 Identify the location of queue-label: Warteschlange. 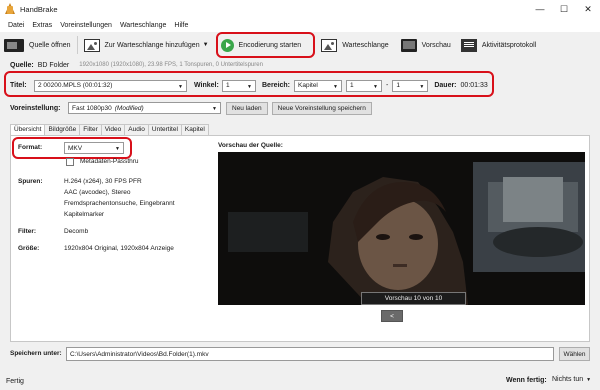
(365, 45).